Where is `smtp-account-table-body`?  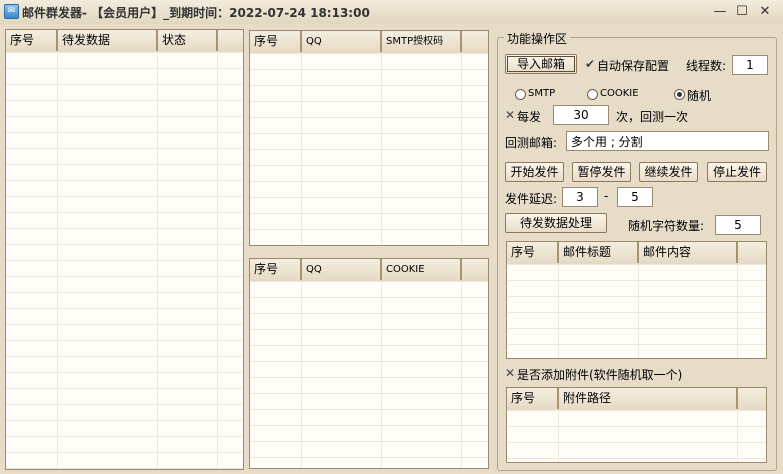
smtp-account-table-body is located at coordinates (369, 149).